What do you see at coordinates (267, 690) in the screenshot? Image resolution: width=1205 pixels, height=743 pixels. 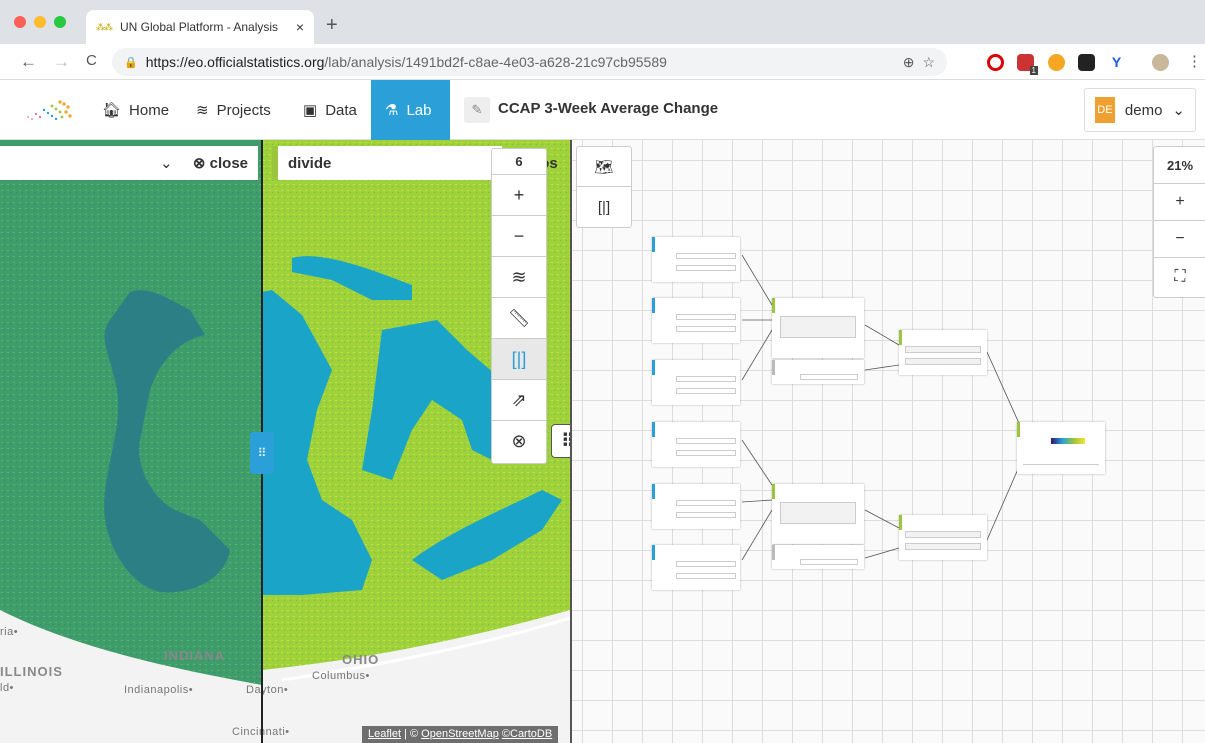 I see `place-label: Dayton•` at bounding box center [267, 690].